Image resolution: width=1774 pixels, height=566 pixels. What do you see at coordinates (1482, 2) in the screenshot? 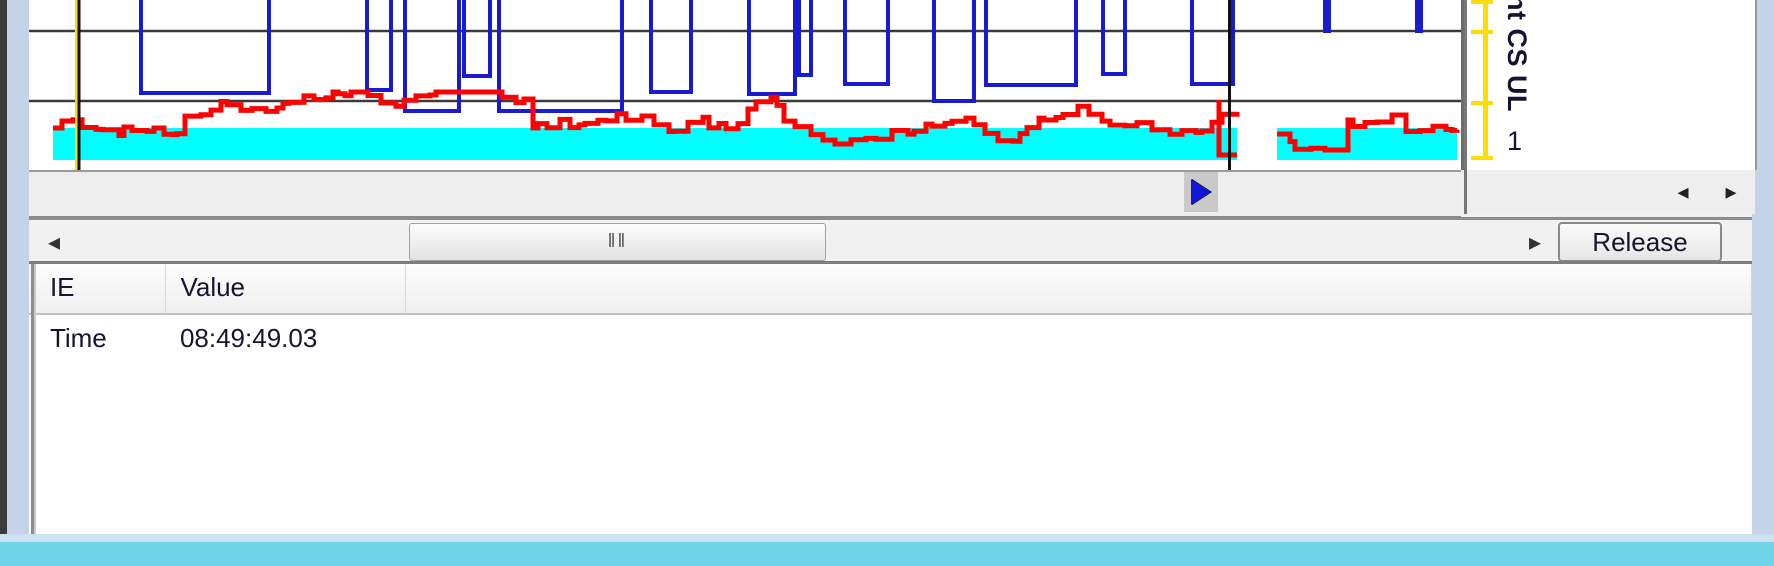
I see `axis-tick-top` at bounding box center [1482, 2].